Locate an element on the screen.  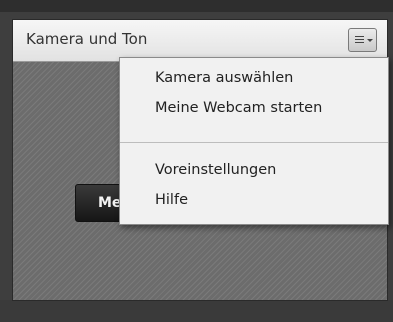
start-webcam-button-label: Me is located at coordinates (110, 203).